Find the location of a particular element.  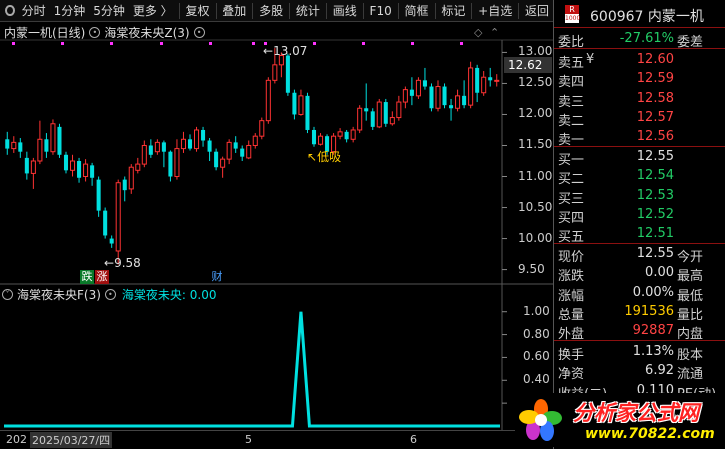

stat2-value: 6.92 is located at coordinates (659, 371).